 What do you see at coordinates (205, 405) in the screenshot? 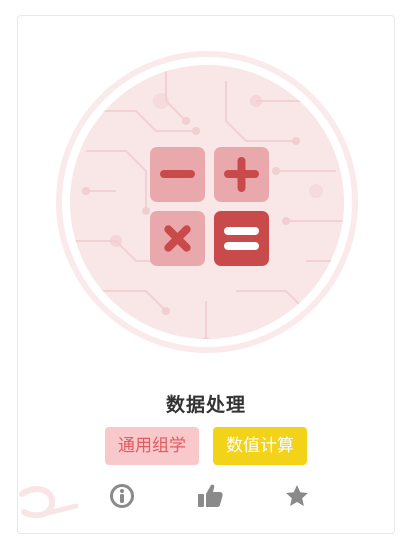
I see `card-title: 数据处理` at bounding box center [205, 405].